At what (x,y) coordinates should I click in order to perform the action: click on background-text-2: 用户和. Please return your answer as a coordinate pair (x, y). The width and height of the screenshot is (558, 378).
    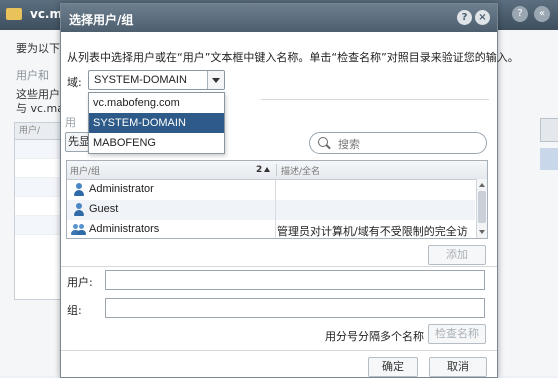
    Looking at the image, I should click on (32, 75).